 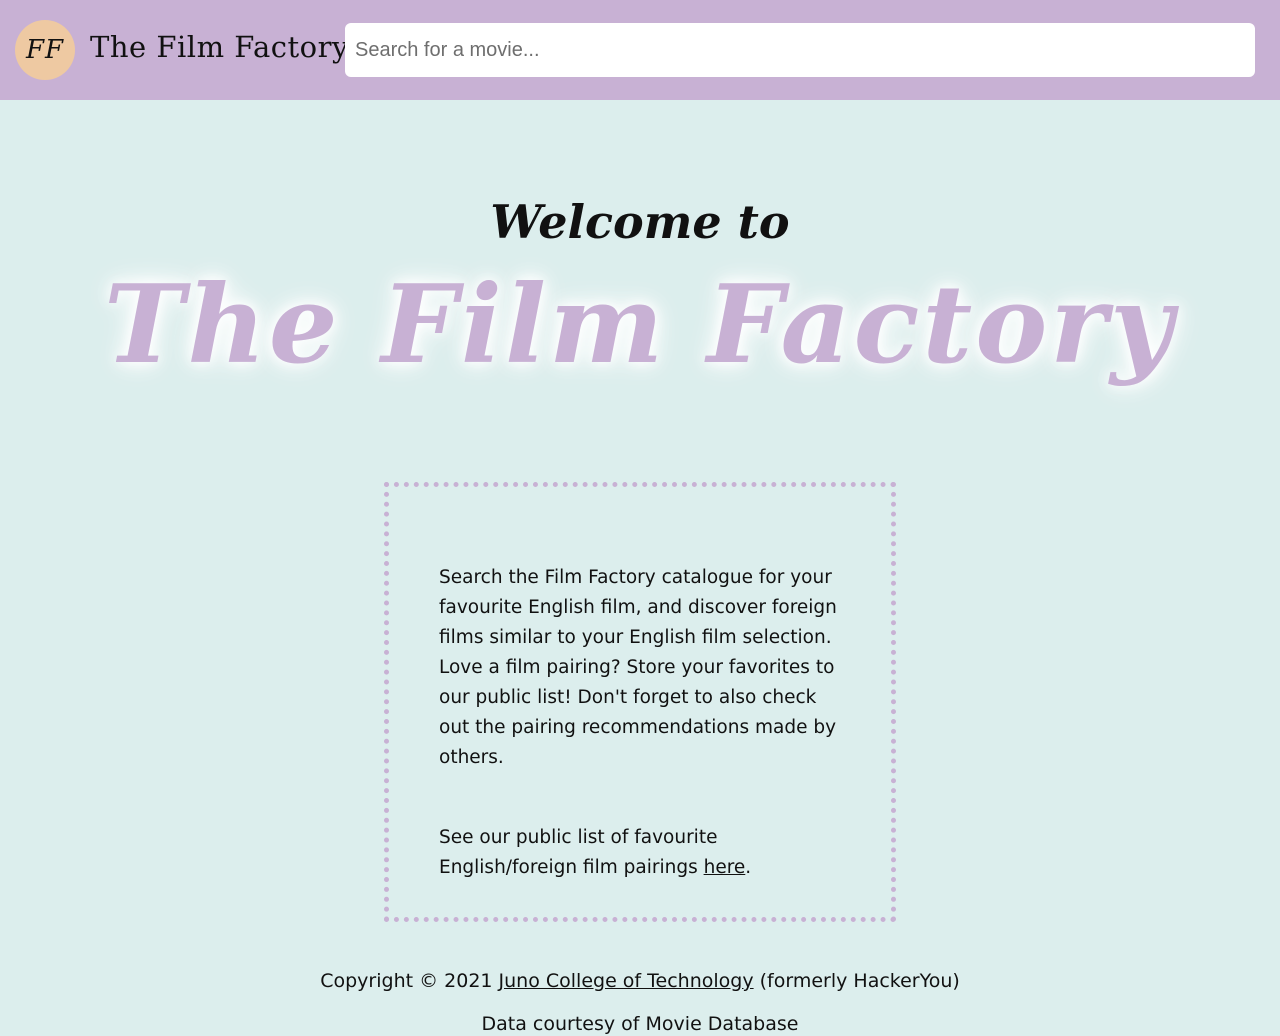 I want to click on data-credit: Data courtesy of Movie Database, so click(x=640, y=1024).